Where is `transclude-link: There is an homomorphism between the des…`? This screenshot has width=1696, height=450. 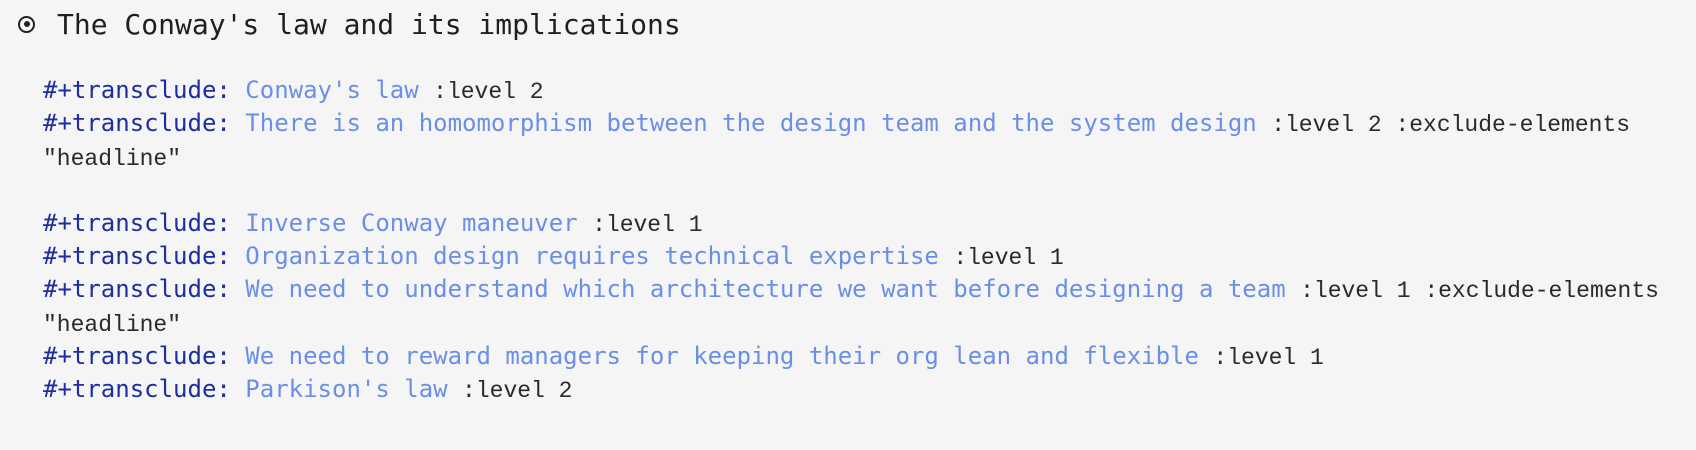 transclude-link: There is an homomorphism between the des… is located at coordinates (750, 123).